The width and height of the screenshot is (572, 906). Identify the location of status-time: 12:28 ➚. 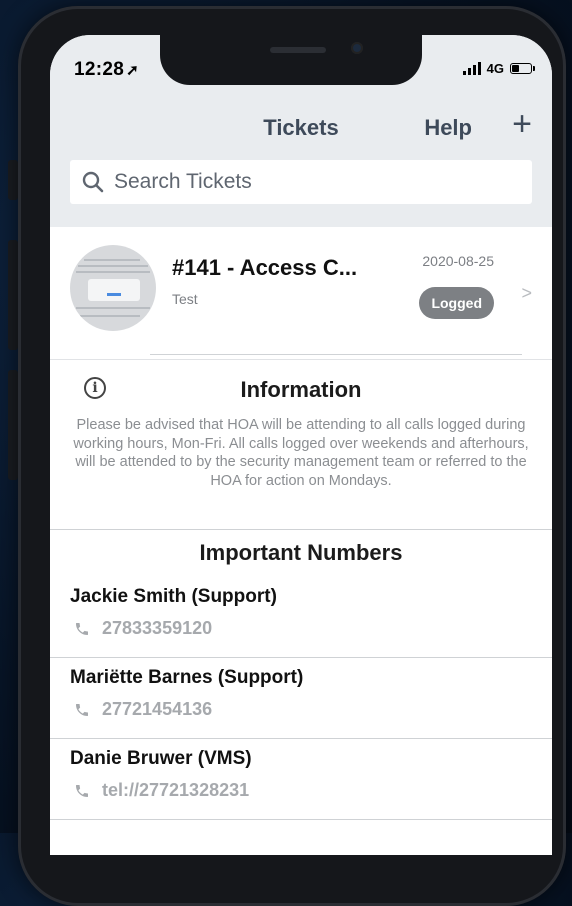
(106, 70).